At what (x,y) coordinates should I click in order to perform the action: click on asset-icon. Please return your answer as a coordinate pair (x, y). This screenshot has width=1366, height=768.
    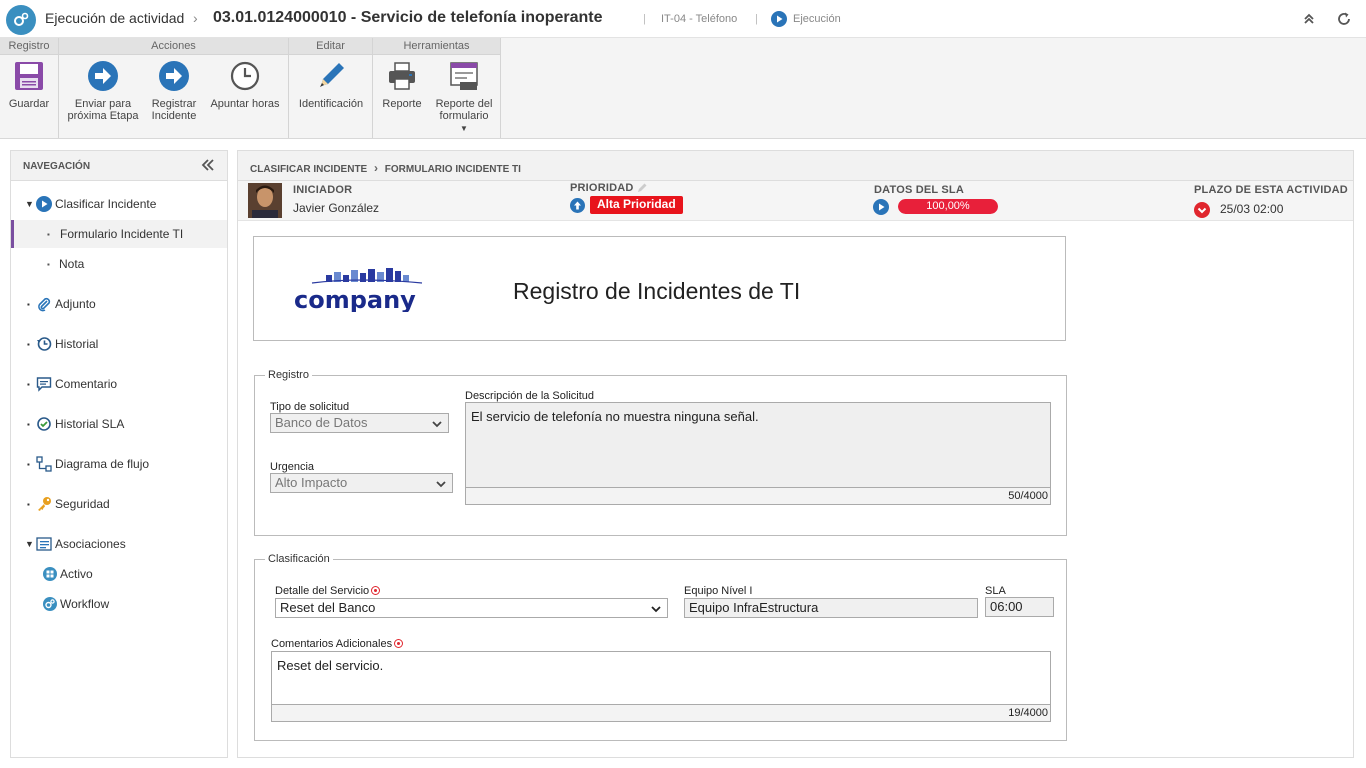
    Looking at the image, I should click on (50, 574).